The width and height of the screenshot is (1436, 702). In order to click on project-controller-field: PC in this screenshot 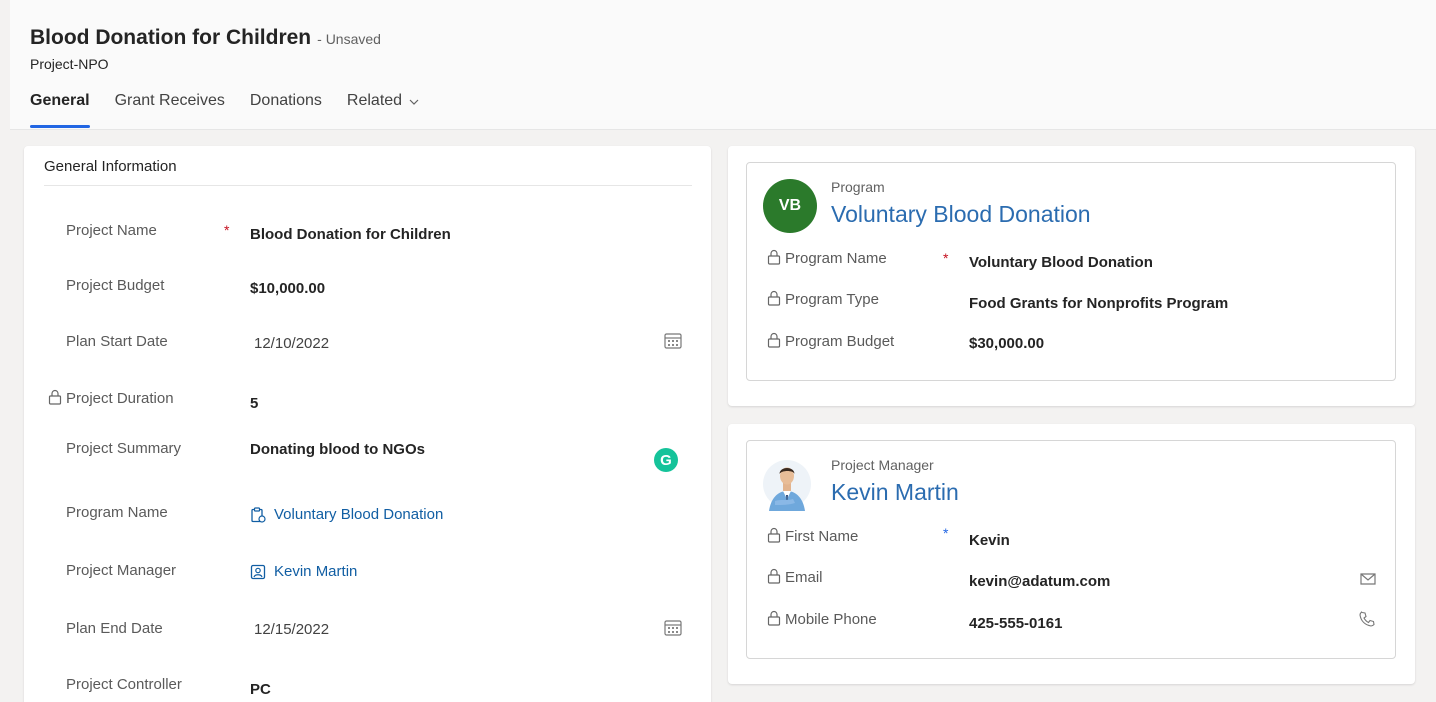, I will do `click(260, 689)`.